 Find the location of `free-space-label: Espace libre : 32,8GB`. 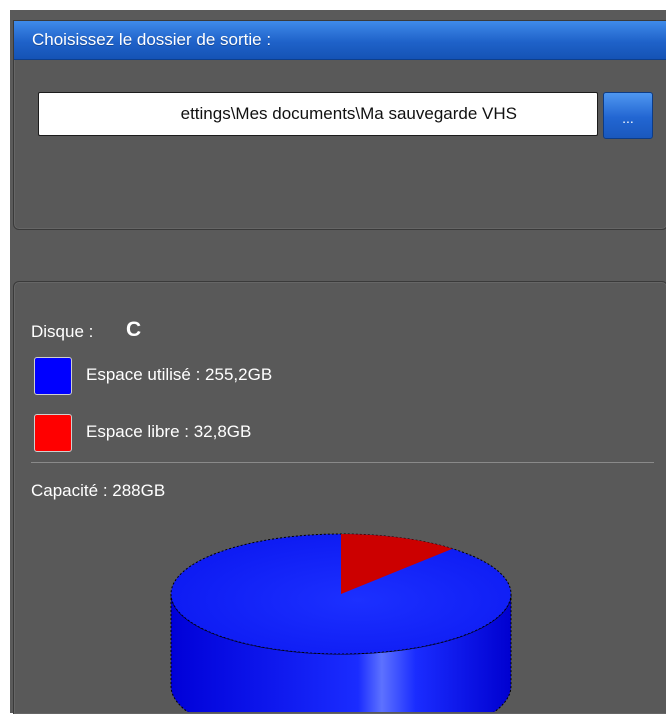

free-space-label: Espace libre : 32,8GB is located at coordinates (169, 431).